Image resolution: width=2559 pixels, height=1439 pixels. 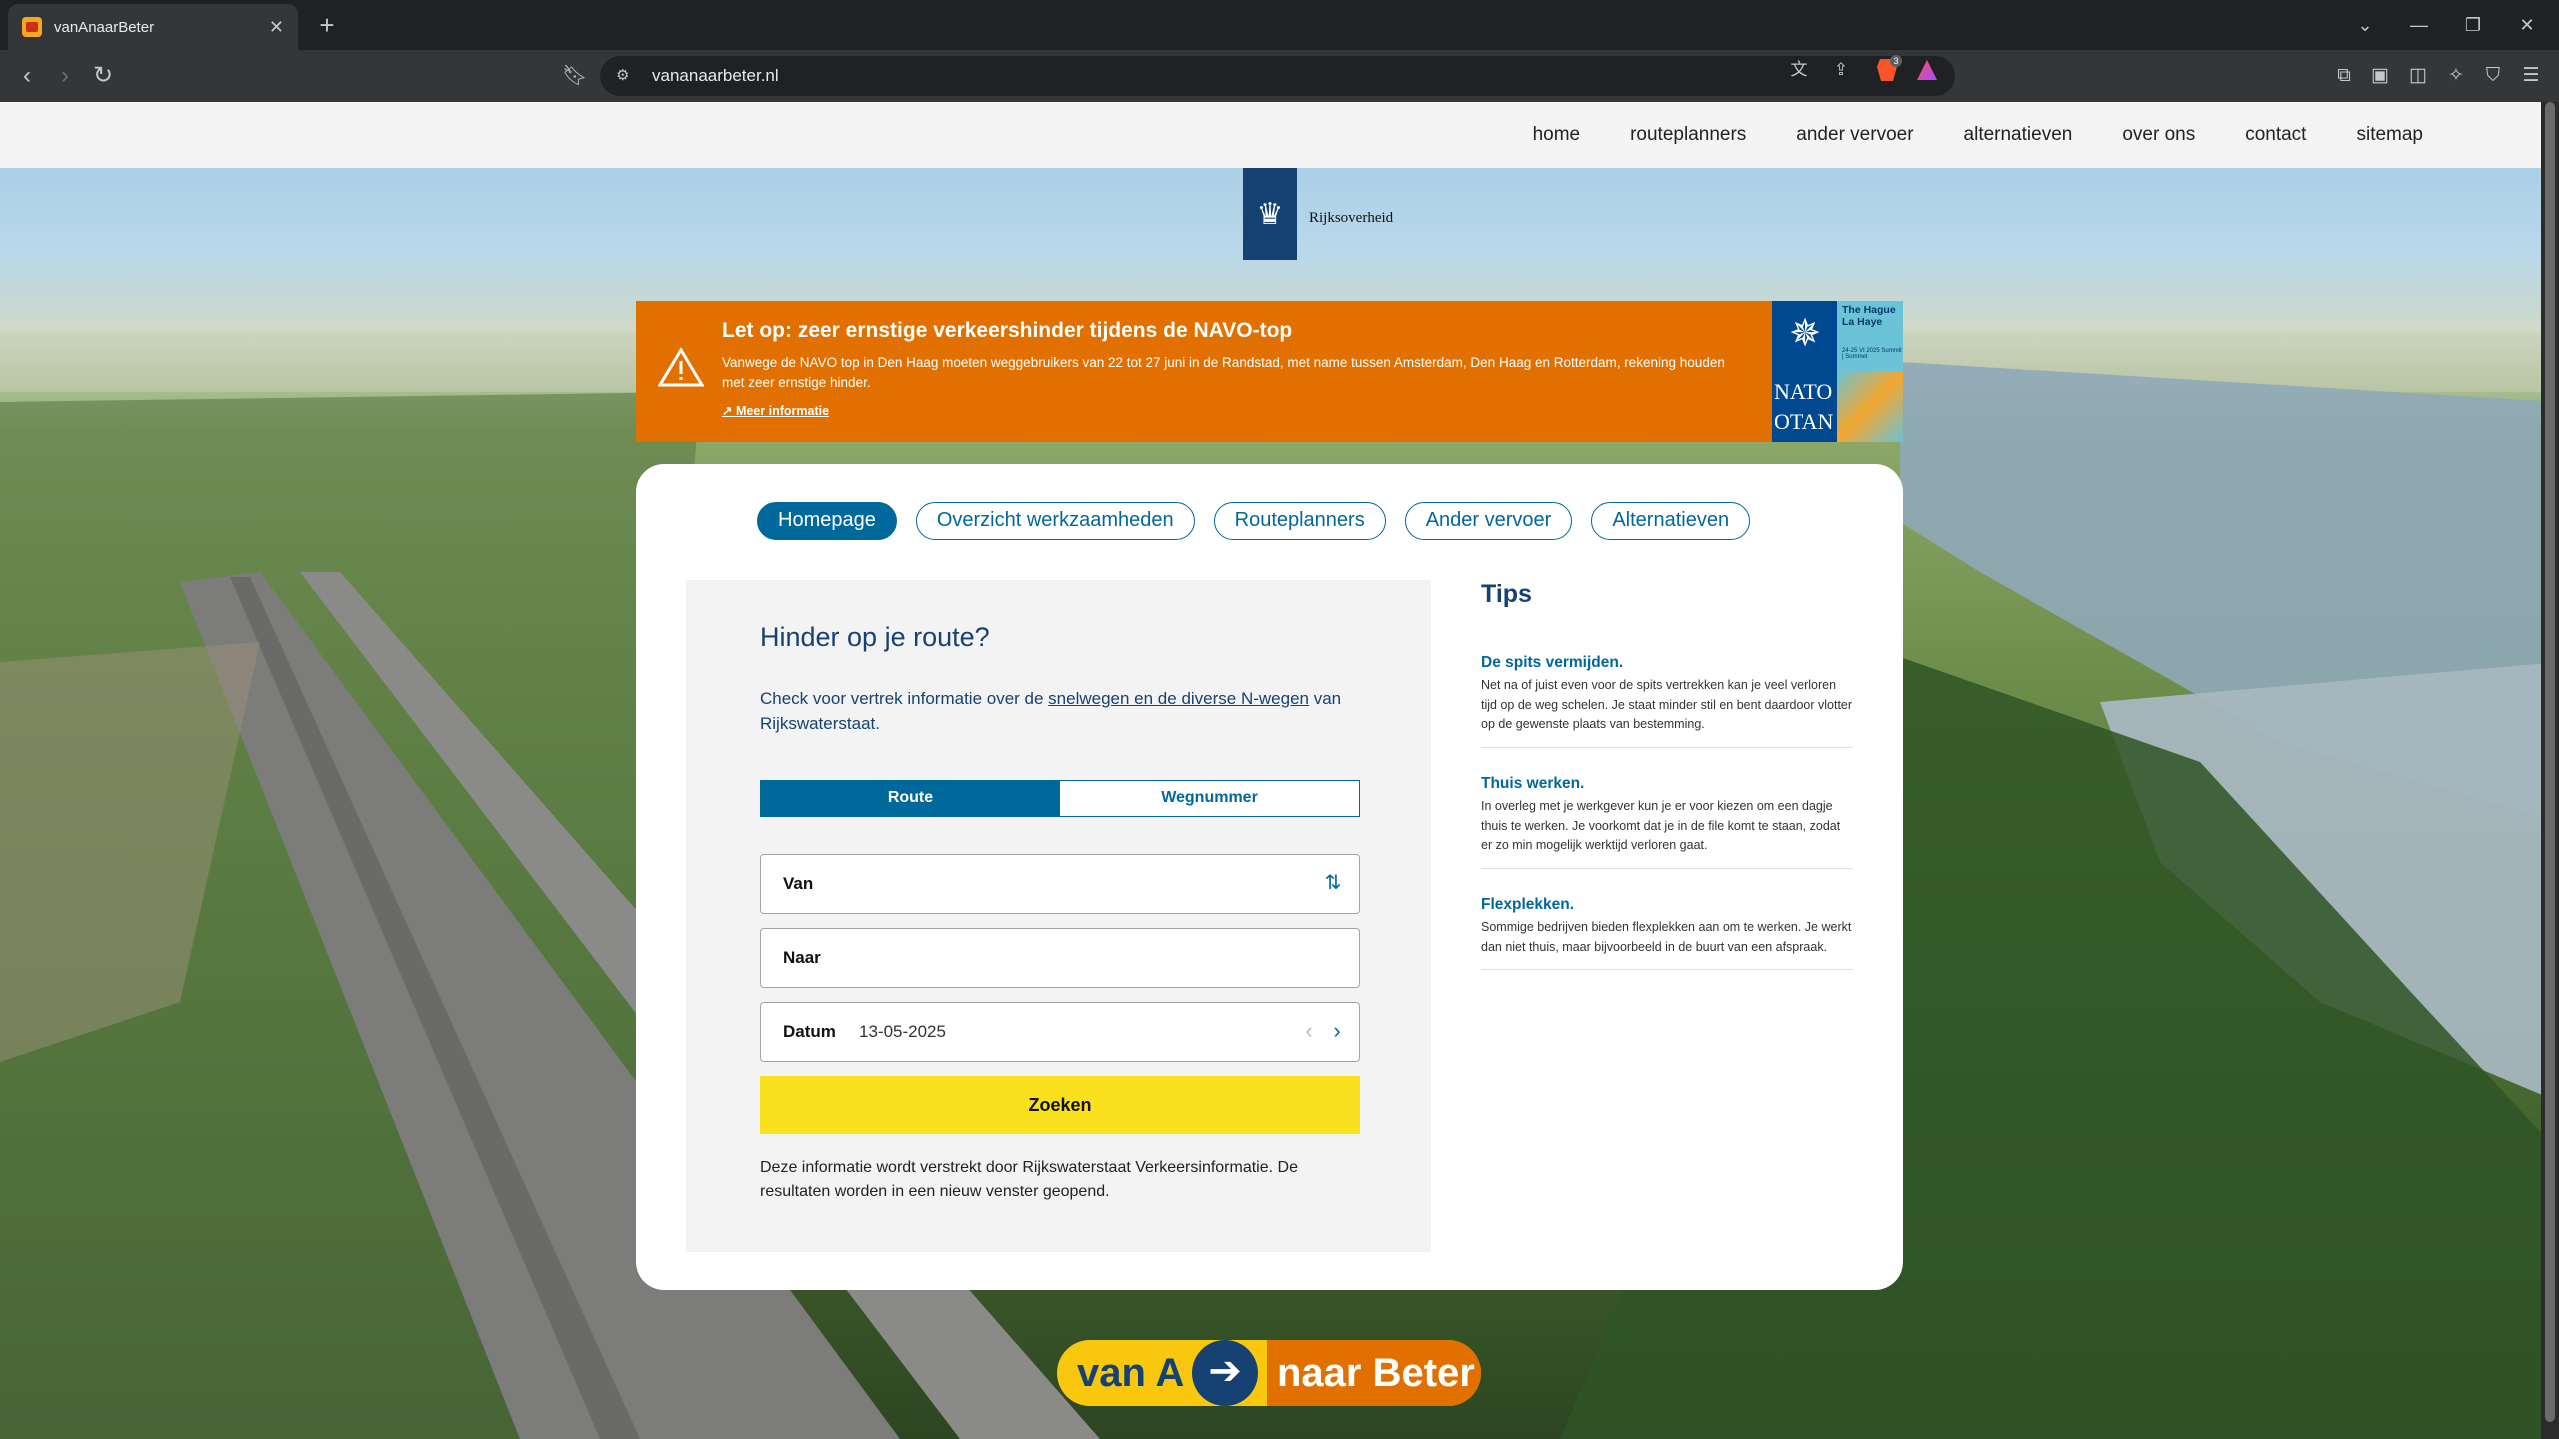 I want to click on tip-title: Thuis werken., so click(x=1667, y=784).